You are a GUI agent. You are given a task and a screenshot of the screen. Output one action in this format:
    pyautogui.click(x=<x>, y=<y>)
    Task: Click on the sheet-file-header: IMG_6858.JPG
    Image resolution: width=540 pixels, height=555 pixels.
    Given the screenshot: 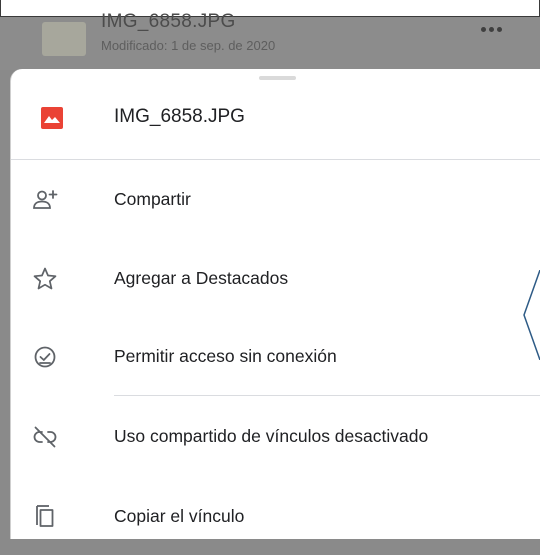 What is the action you would take?
    pyautogui.click(x=275, y=125)
    